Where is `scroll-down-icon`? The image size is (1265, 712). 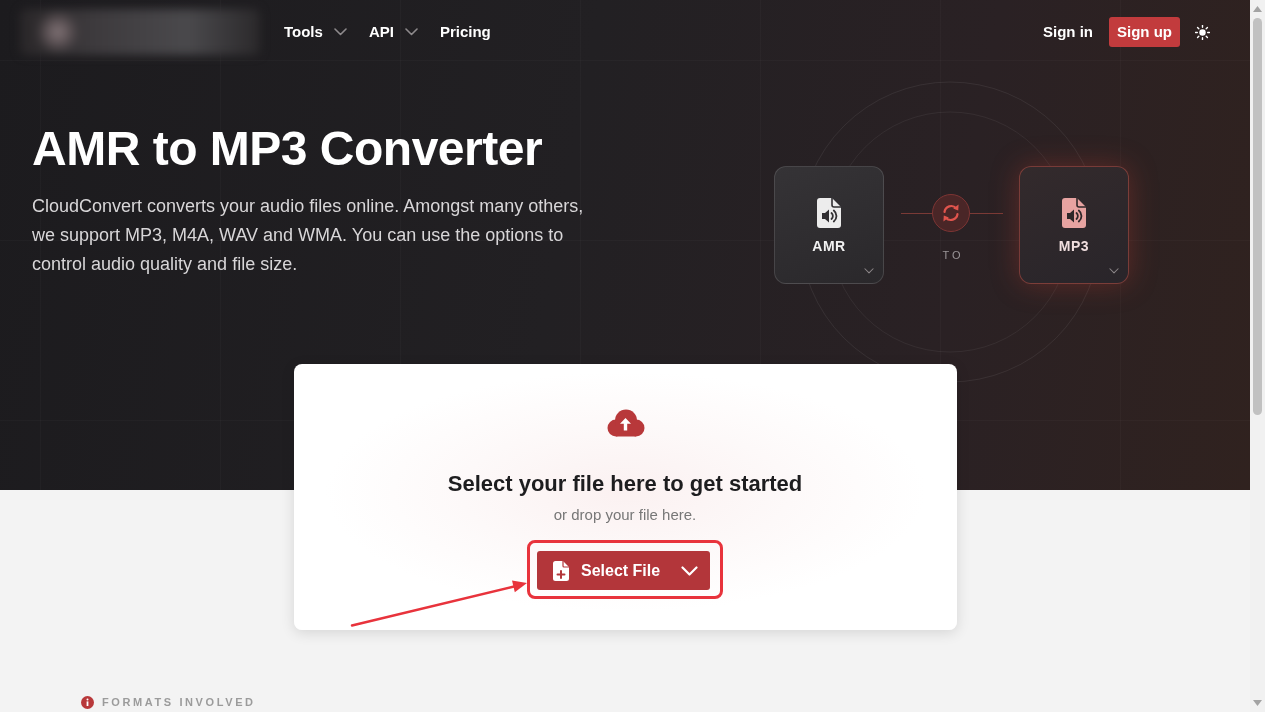 scroll-down-icon is located at coordinates (1257, 703).